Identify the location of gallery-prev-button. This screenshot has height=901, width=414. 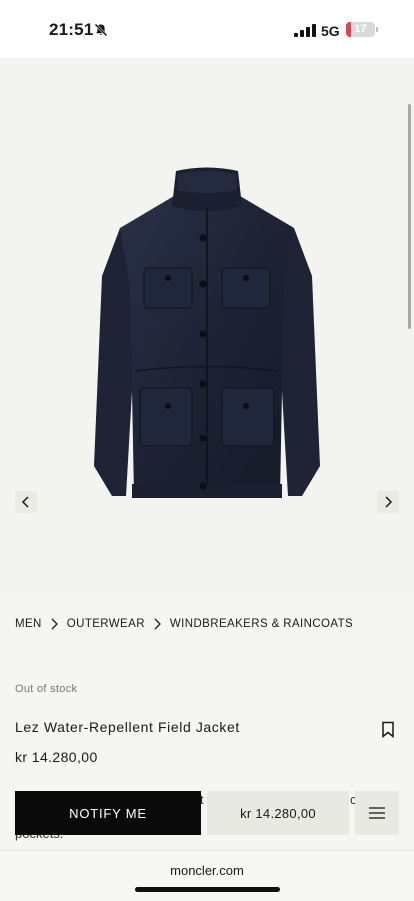
(26, 502).